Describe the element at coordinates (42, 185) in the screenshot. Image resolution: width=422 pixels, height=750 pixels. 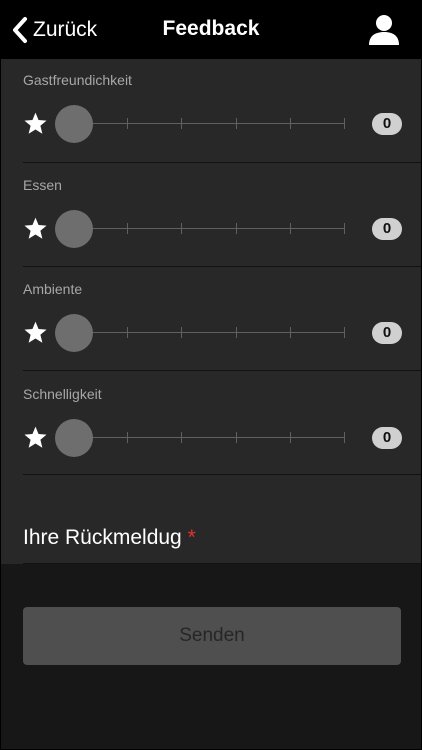
I see `rating-label: Essen` at that location.